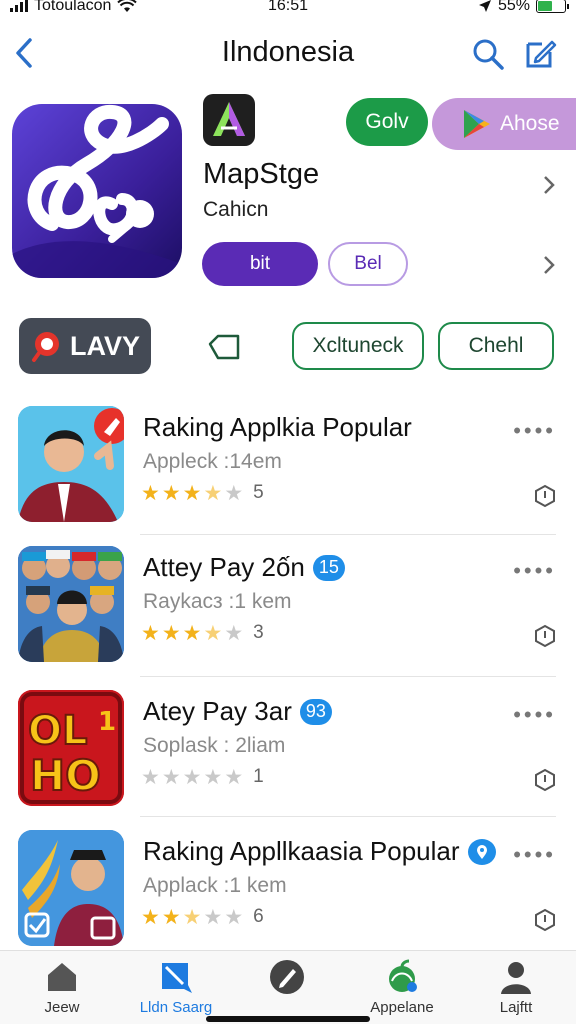 This screenshot has width=576, height=1024. Describe the element at coordinates (481, 851) in the screenshot. I see `location-badge-icon` at that location.